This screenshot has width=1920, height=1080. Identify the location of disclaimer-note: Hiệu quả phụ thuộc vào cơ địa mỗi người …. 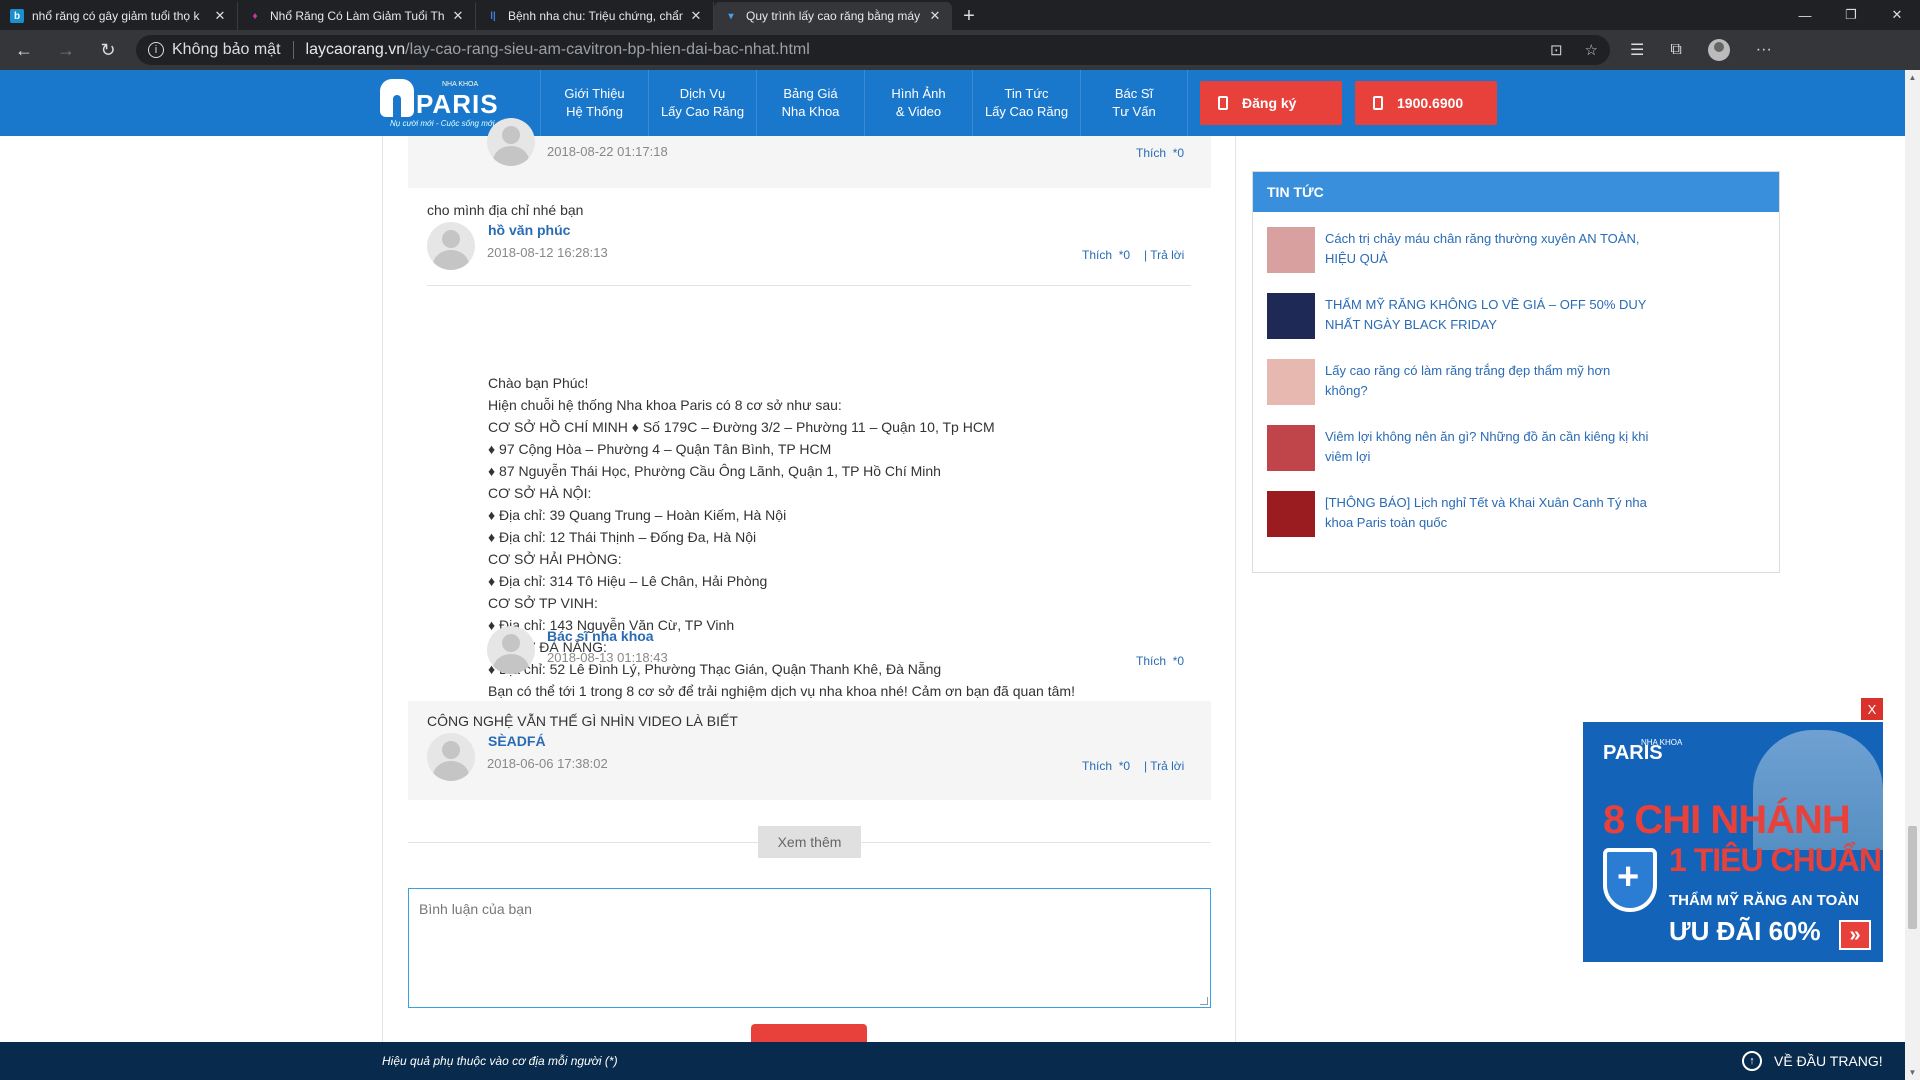
(500, 1061).